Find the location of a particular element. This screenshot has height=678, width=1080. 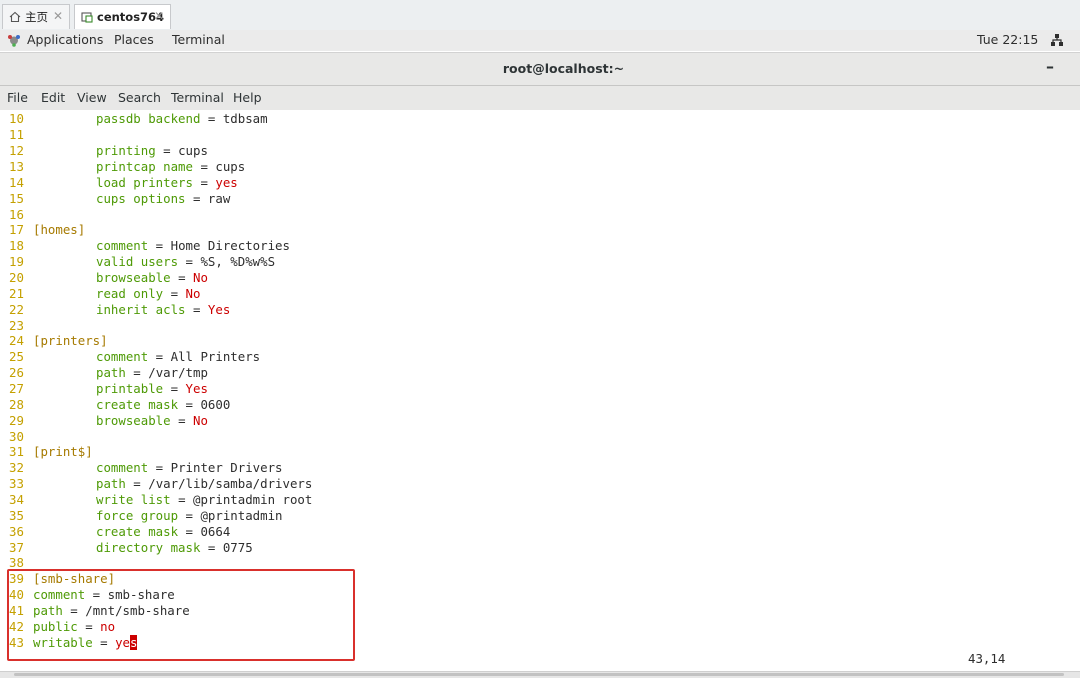

editor-line: 34 write list = @printadmin root is located at coordinates (161, 499).